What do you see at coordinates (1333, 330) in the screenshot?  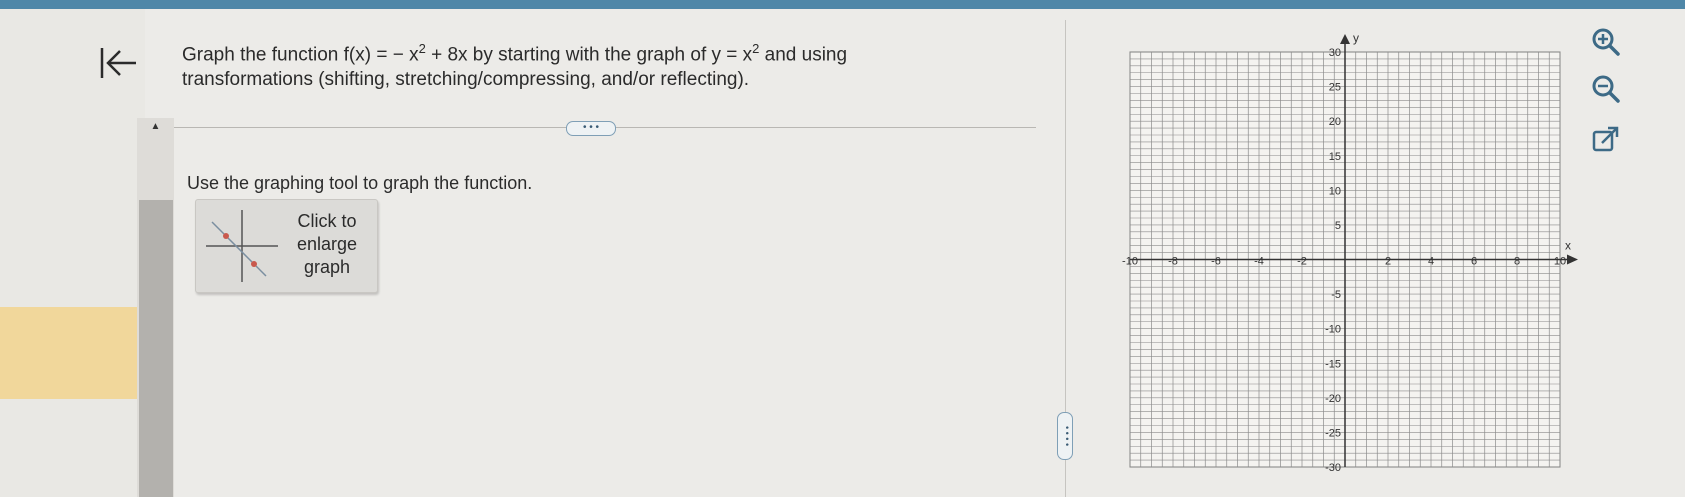 I see `y-tick-label: -10` at bounding box center [1333, 330].